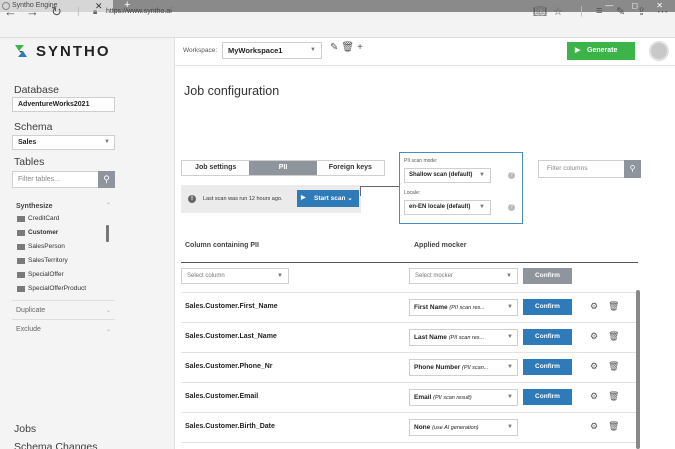  Describe the element at coordinates (48, 260) in the screenshot. I see `table-item-label: SalesTerritory` at that location.